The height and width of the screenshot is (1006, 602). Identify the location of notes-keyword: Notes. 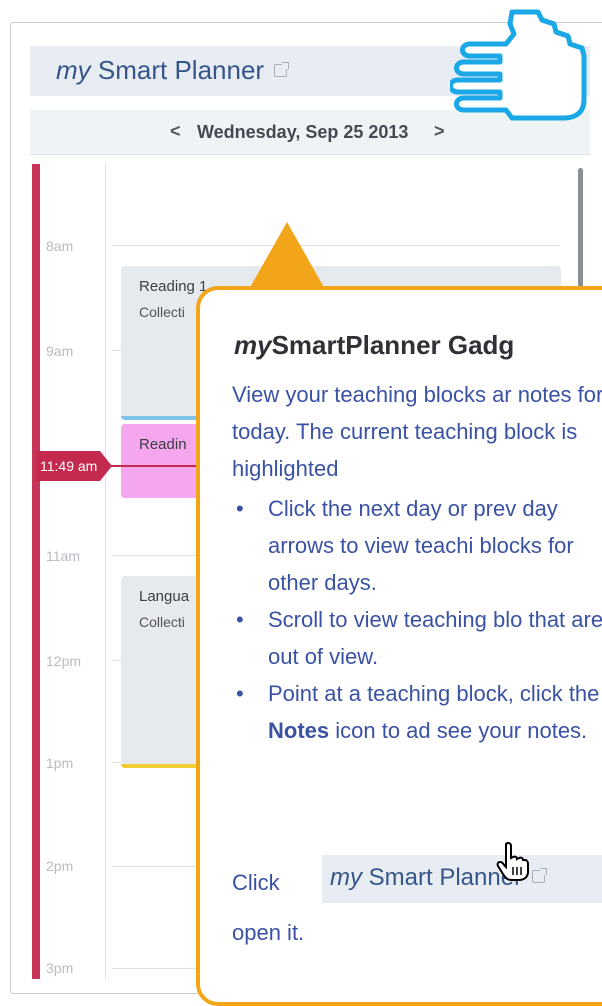
(299, 730).